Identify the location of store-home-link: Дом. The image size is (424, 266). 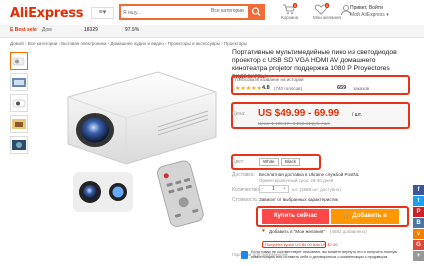
(47, 30).